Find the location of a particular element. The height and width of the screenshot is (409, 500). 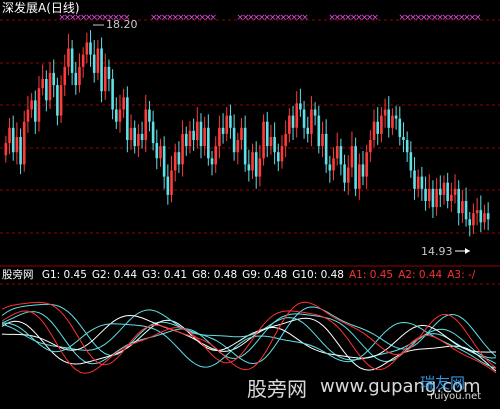

low-price-label: 14.93 is located at coordinates (437, 251).